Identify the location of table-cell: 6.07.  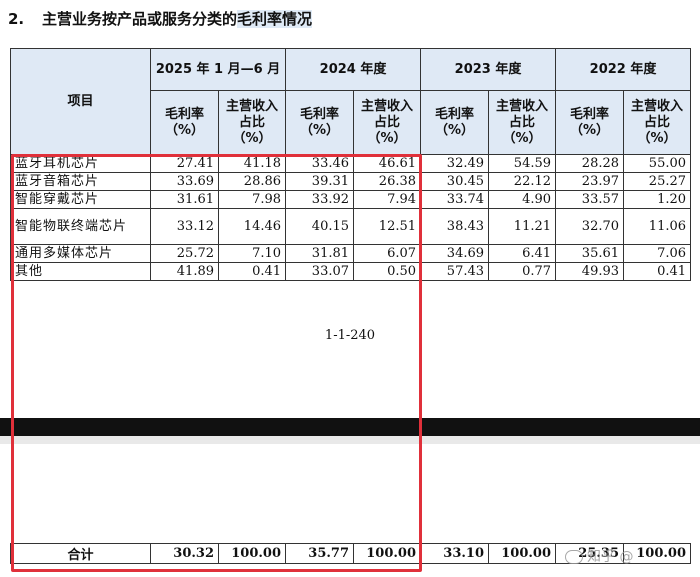
(387, 253).